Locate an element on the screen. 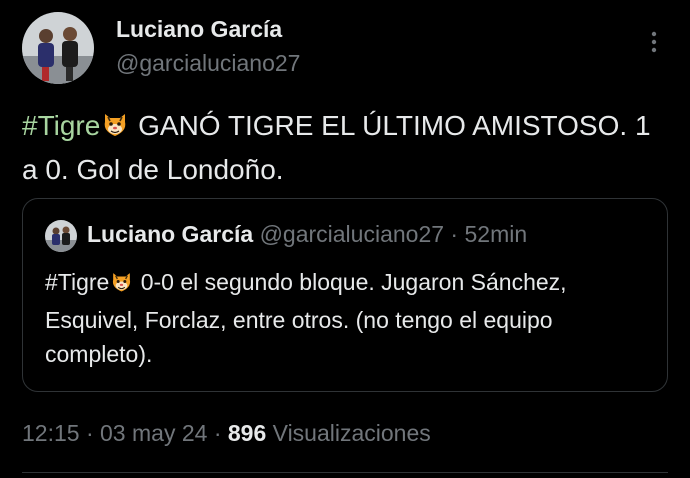  views-label: Visualizaciones is located at coordinates (351, 433).